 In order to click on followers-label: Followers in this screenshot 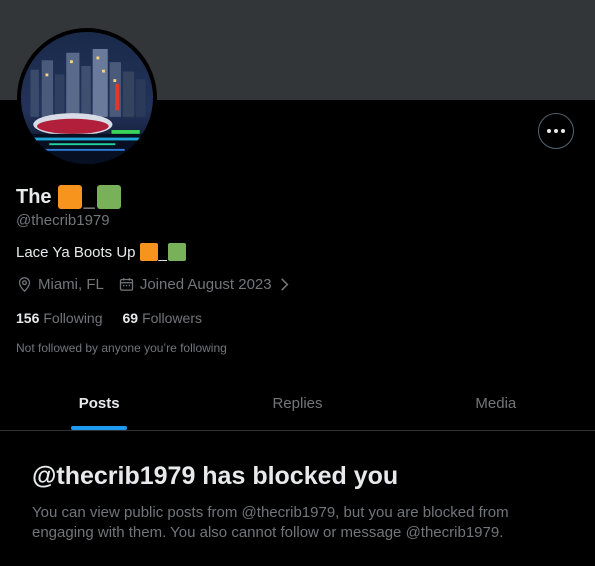, I will do `click(172, 318)`.